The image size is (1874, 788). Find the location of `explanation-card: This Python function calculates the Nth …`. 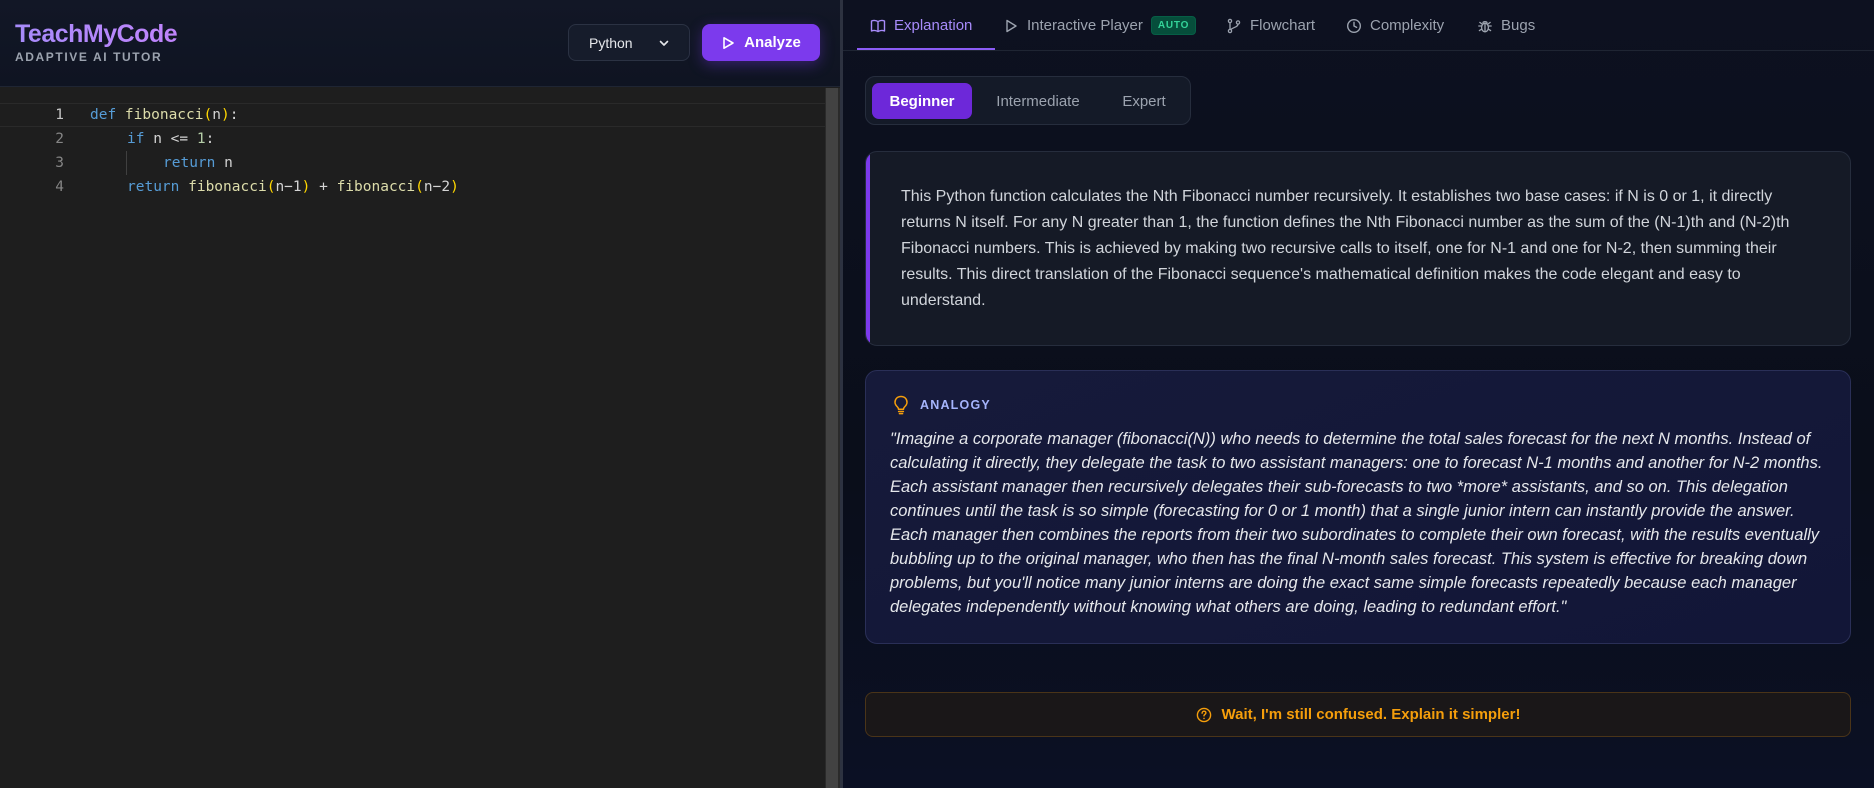

explanation-card: This Python function calculates the Nth … is located at coordinates (1358, 248).